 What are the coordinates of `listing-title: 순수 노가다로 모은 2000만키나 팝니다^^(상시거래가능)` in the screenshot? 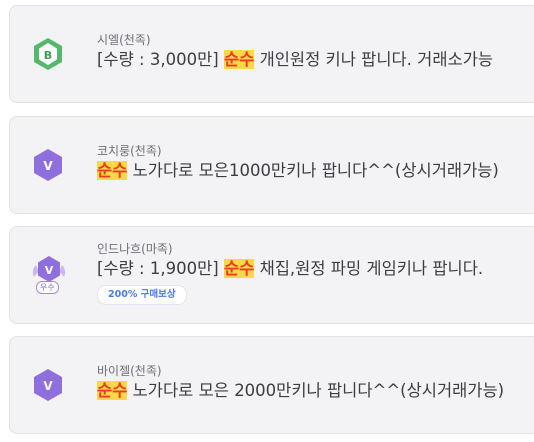 It's located at (315, 391).